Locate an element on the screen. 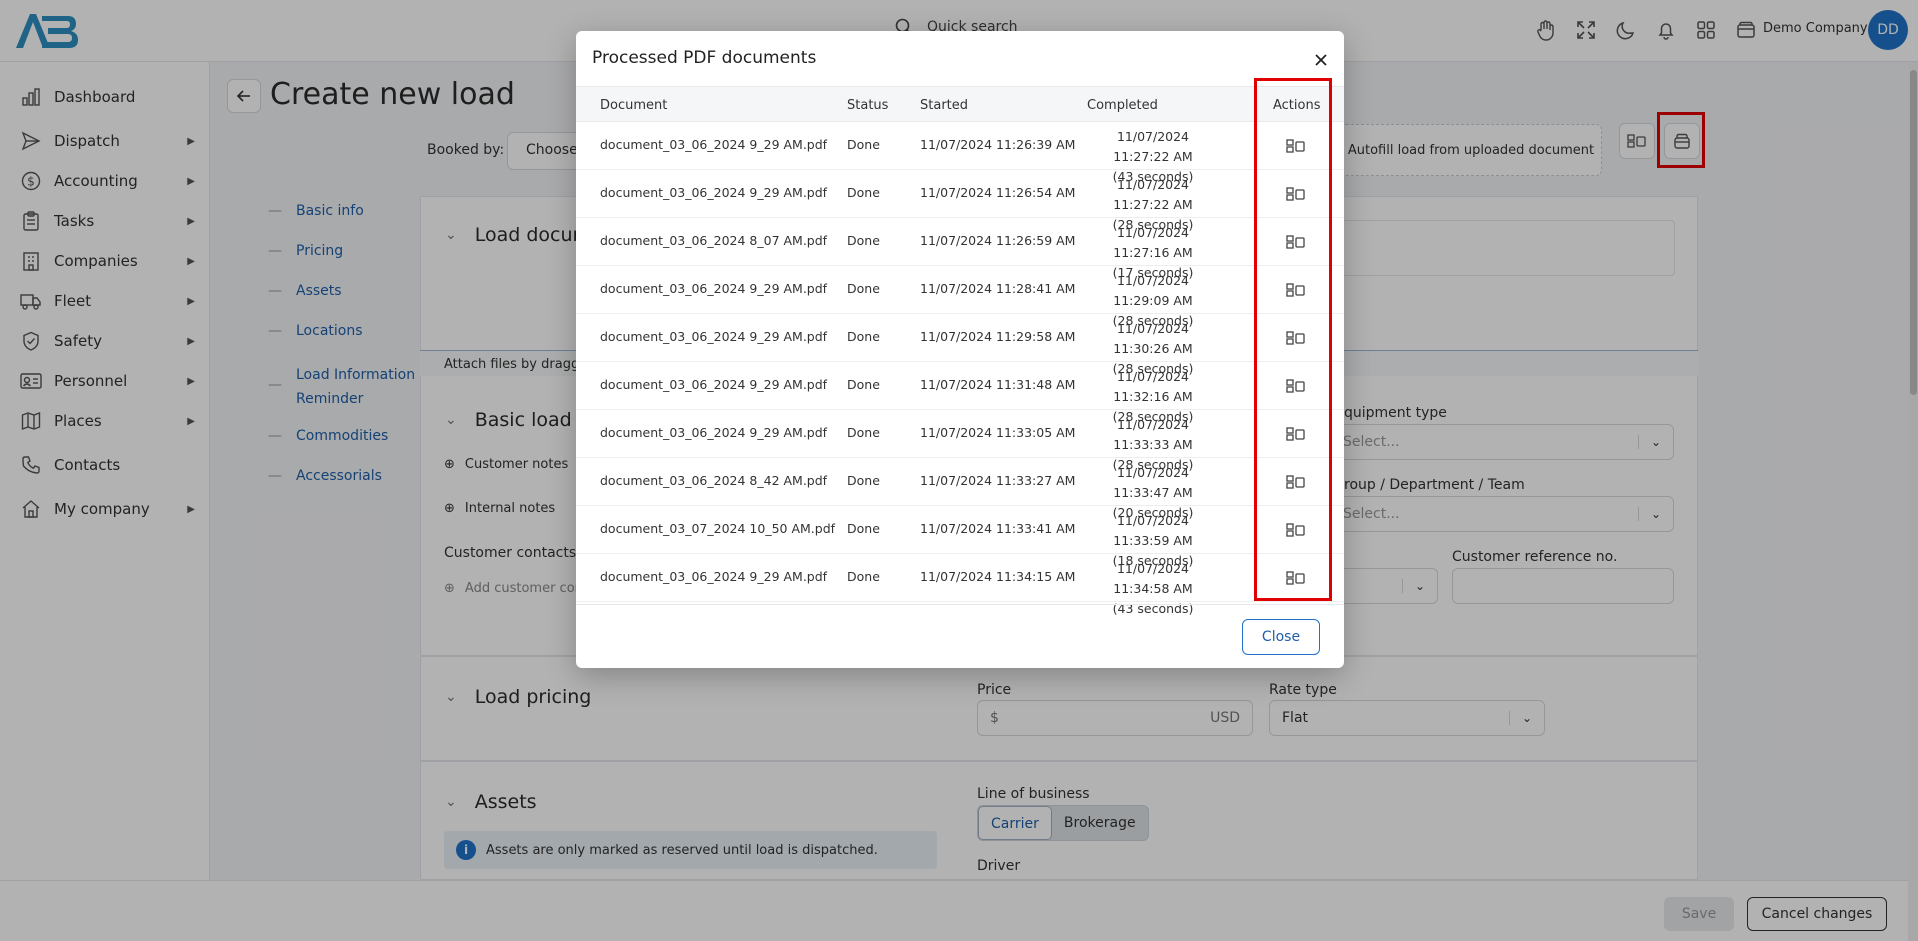 Image resolution: width=1918 pixels, height=941 pixels. column-header-started: Started is located at coordinates (944, 105).